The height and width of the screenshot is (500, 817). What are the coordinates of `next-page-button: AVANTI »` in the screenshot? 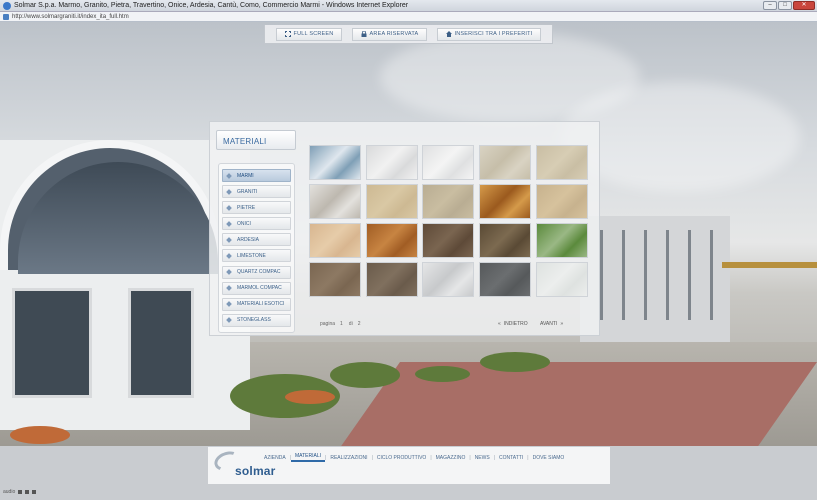 It's located at (551, 324).